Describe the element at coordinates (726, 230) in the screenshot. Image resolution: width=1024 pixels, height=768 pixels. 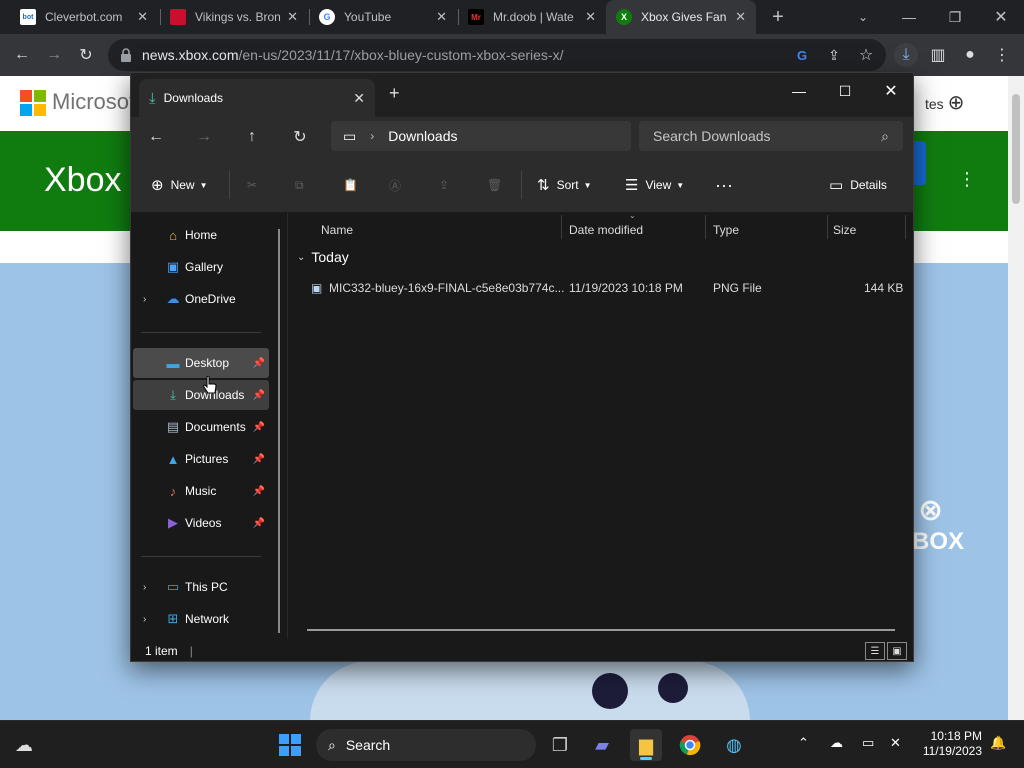
I see `column-header-type: Type` at that location.